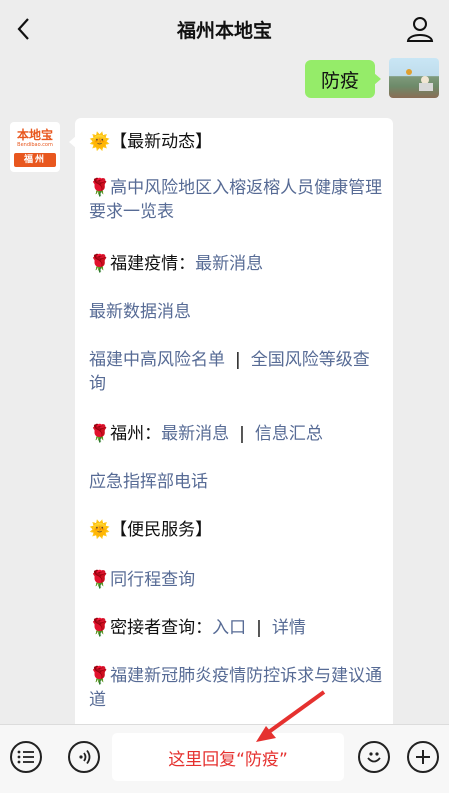  Describe the element at coordinates (340, 80) in the screenshot. I see `outgoing-text: 防疫` at that location.